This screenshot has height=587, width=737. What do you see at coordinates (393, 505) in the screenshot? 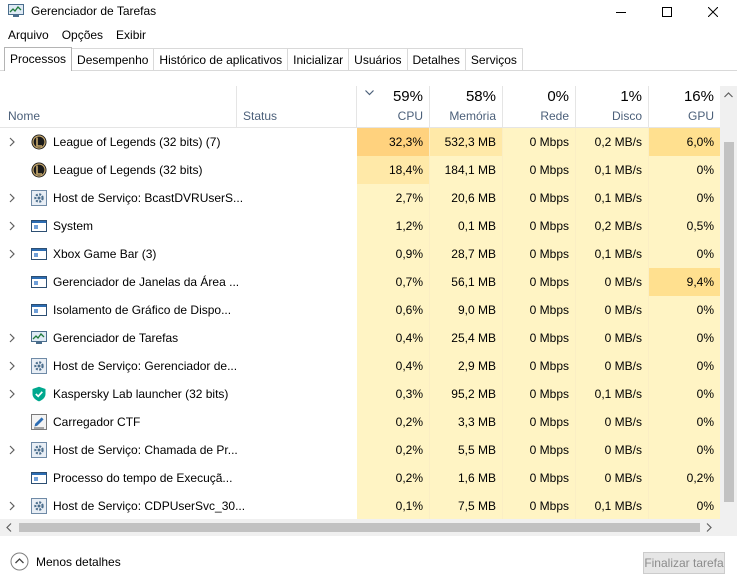
I see `cpu-cell: 0,1%` at bounding box center [393, 505].